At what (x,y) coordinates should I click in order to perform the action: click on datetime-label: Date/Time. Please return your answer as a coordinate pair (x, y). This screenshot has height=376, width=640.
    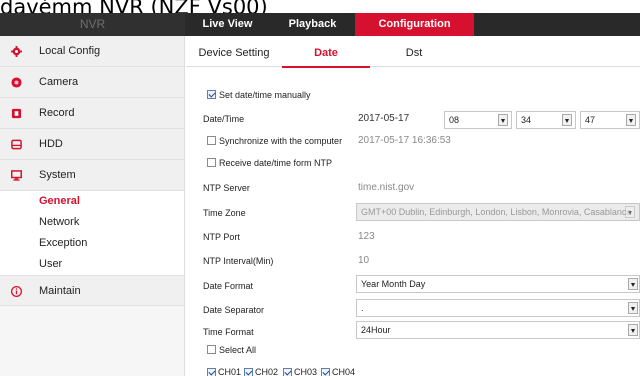
    Looking at the image, I should click on (224, 119).